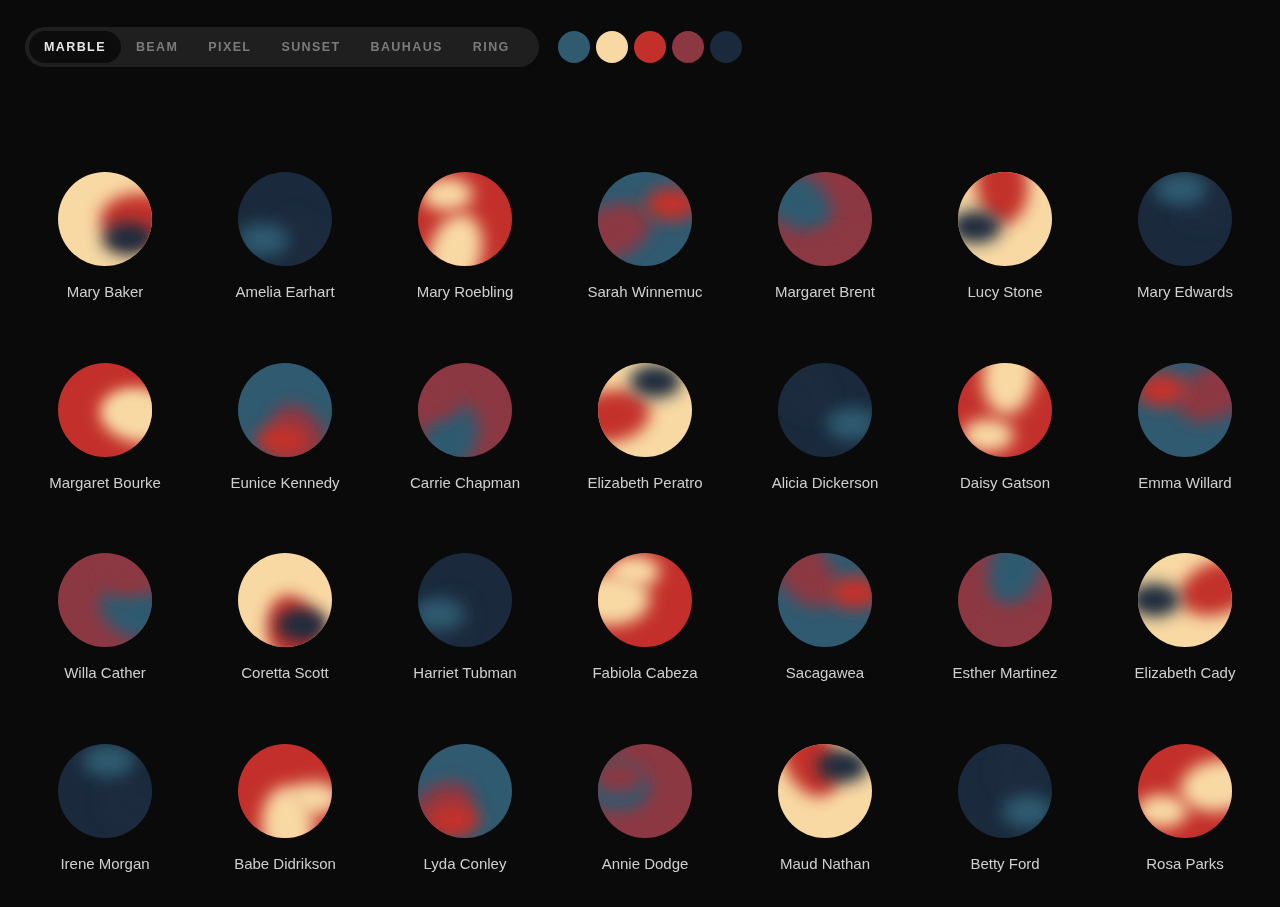 This screenshot has height=907, width=1280. What do you see at coordinates (105, 672) in the screenshot?
I see `person-name: Willa Cather` at bounding box center [105, 672].